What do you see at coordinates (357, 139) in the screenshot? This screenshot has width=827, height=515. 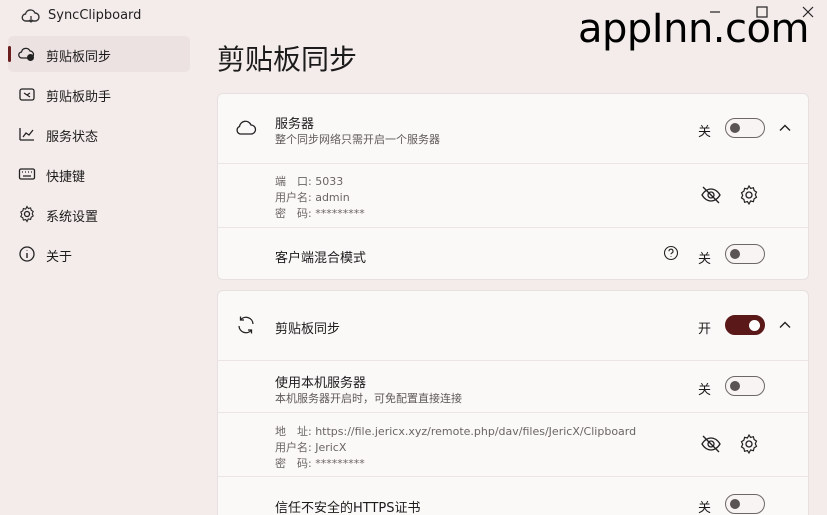 I see `server-subtitle: 整个同步网络只需开启一个服务器` at bounding box center [357, 139].